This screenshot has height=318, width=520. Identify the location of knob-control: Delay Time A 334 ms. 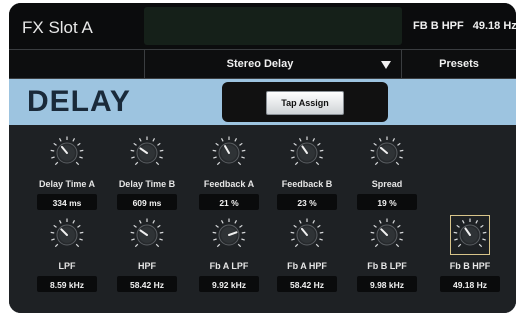
(67, 174).